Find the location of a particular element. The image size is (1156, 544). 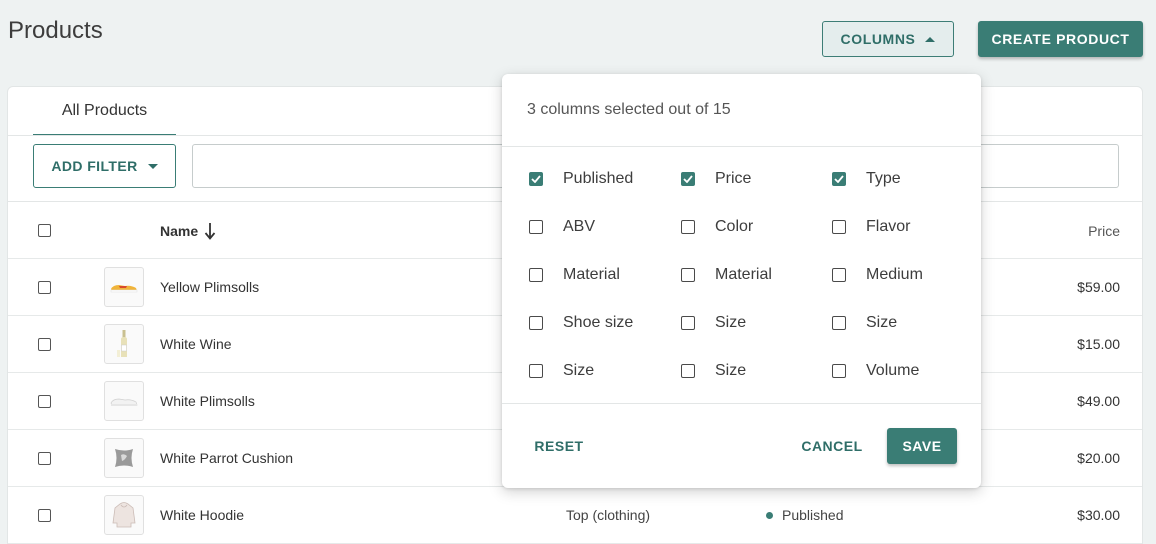

column-option-label: Volume is located at coordinates (893, 370).